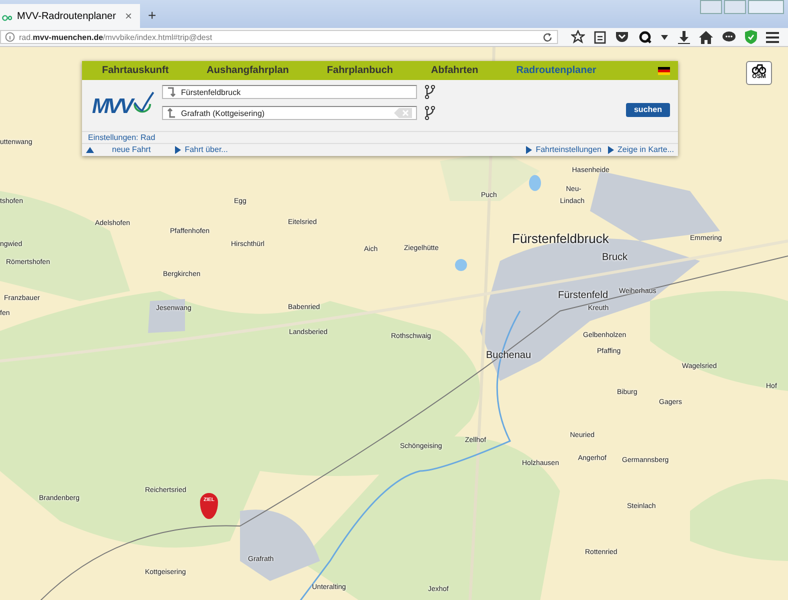 The width and height of the screenshot is (788, 600). Describe the element at coordinates (600, 37) in the screenshot. I see `clipboard-icon` at that location.